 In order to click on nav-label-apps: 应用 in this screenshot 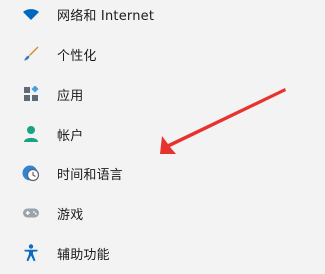, I will do `click(70, 96)`.